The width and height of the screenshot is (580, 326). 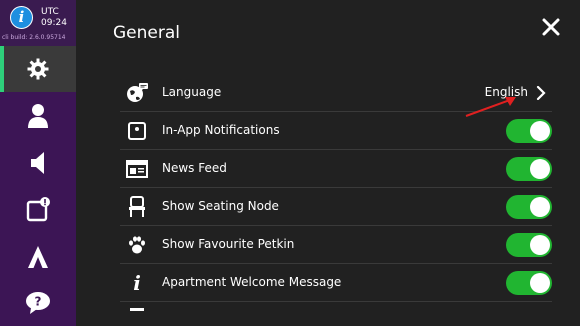 I want to click on help-icon: ?, so click(x=38, y=303).